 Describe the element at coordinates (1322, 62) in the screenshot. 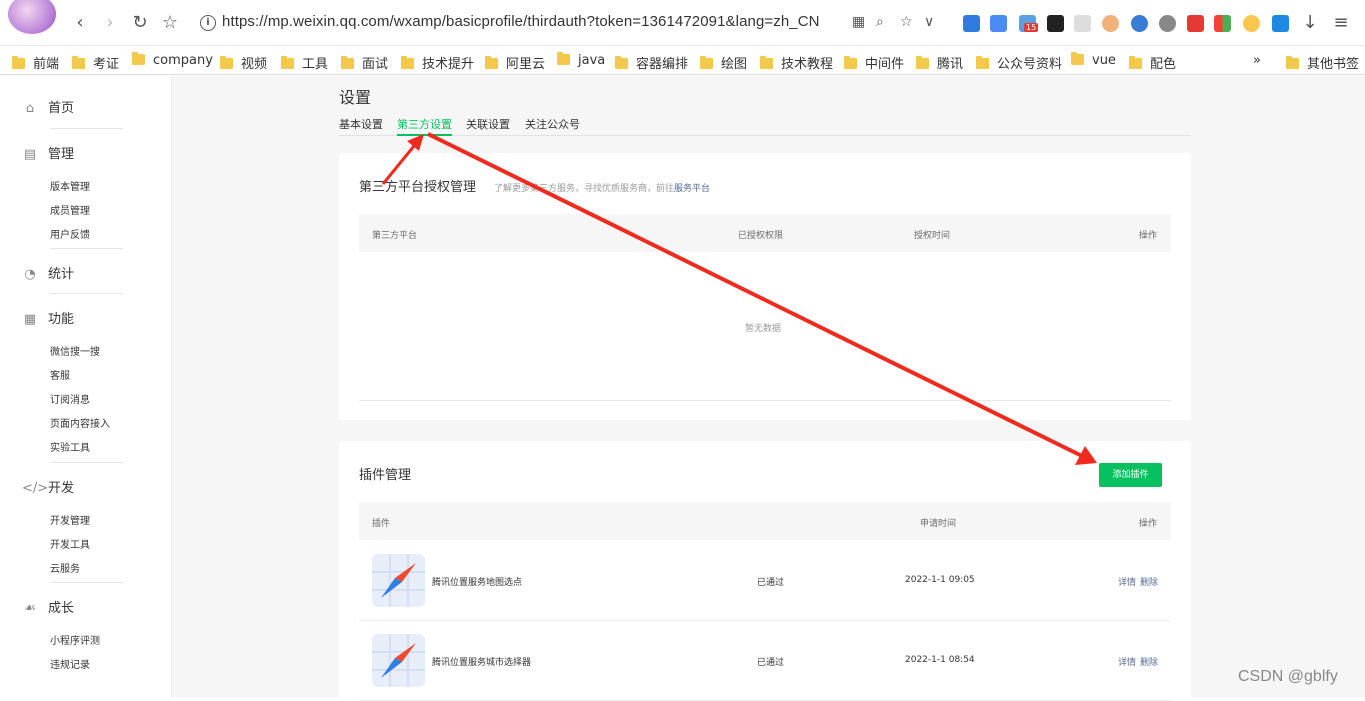

I see `bookmark-folder-other: 其他书签` at that location.